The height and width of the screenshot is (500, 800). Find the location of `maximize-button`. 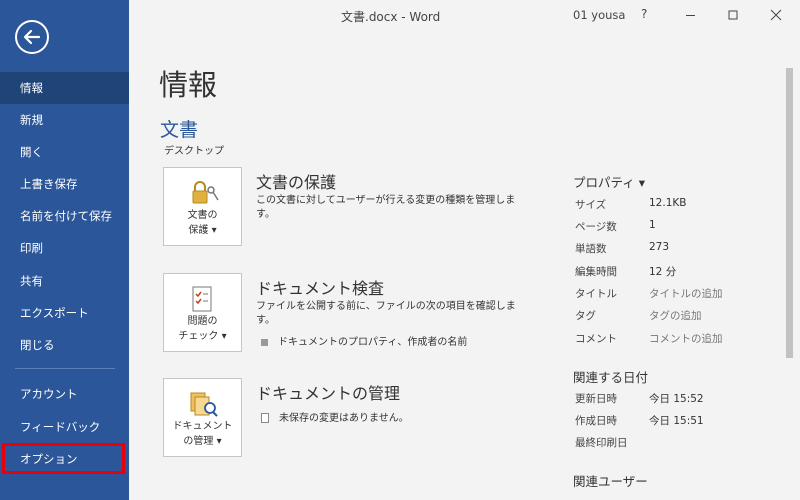

maximize-button is located at coordinates (733, 15).